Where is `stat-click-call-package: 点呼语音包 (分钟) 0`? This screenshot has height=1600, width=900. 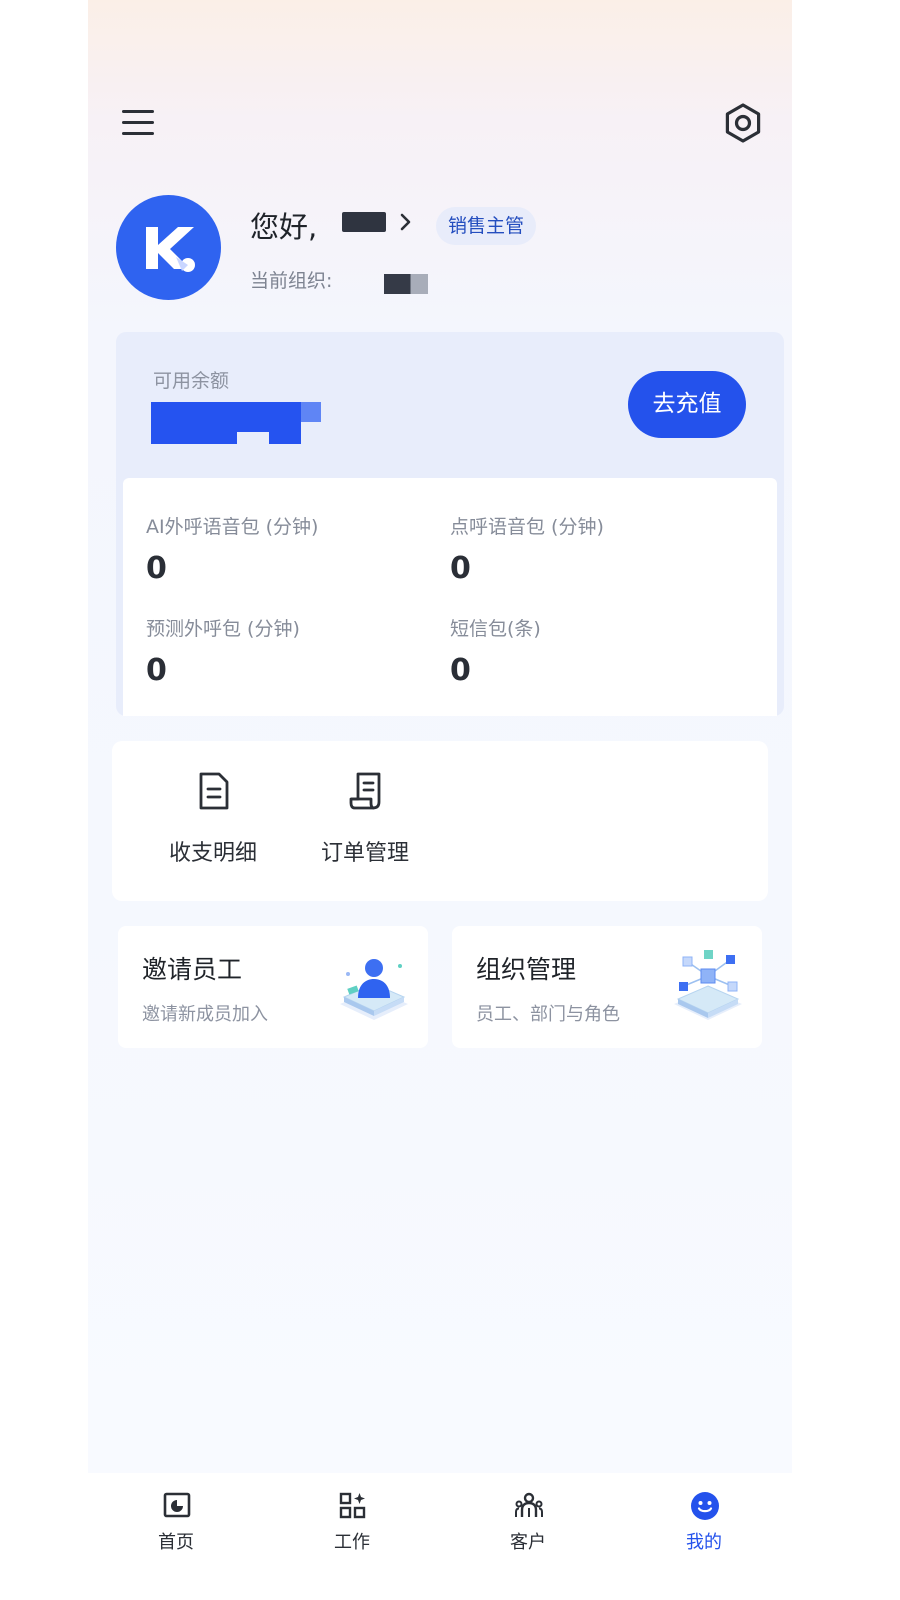 stat-click-call-package: 点呼语音包 (分钟) 0 is located at coordinates (600, 549).